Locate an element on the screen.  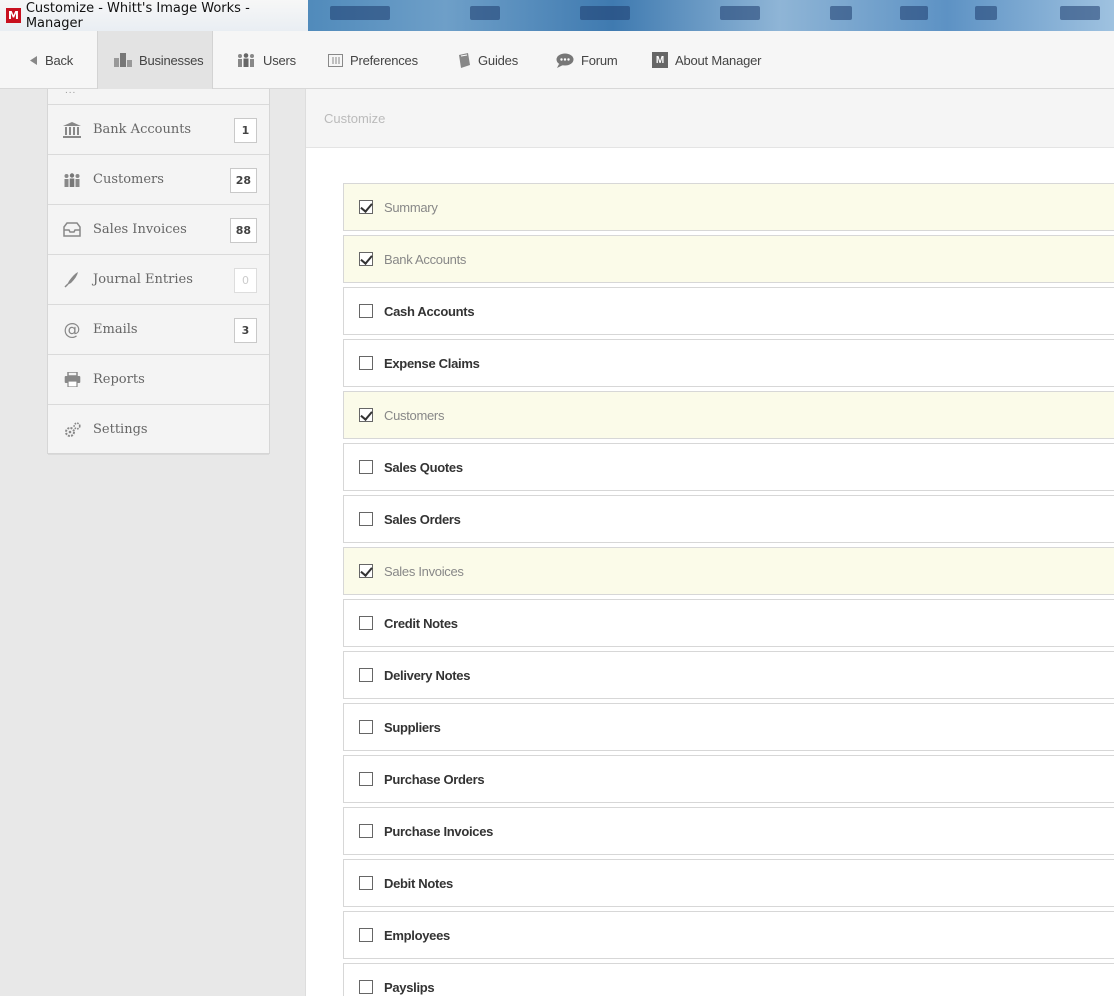
count-badge: 1 is located at coordinates (245, 130).